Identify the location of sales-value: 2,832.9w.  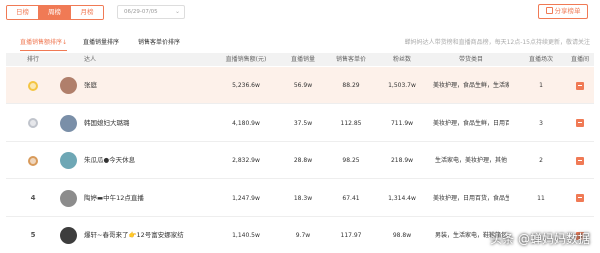
(246, 160).